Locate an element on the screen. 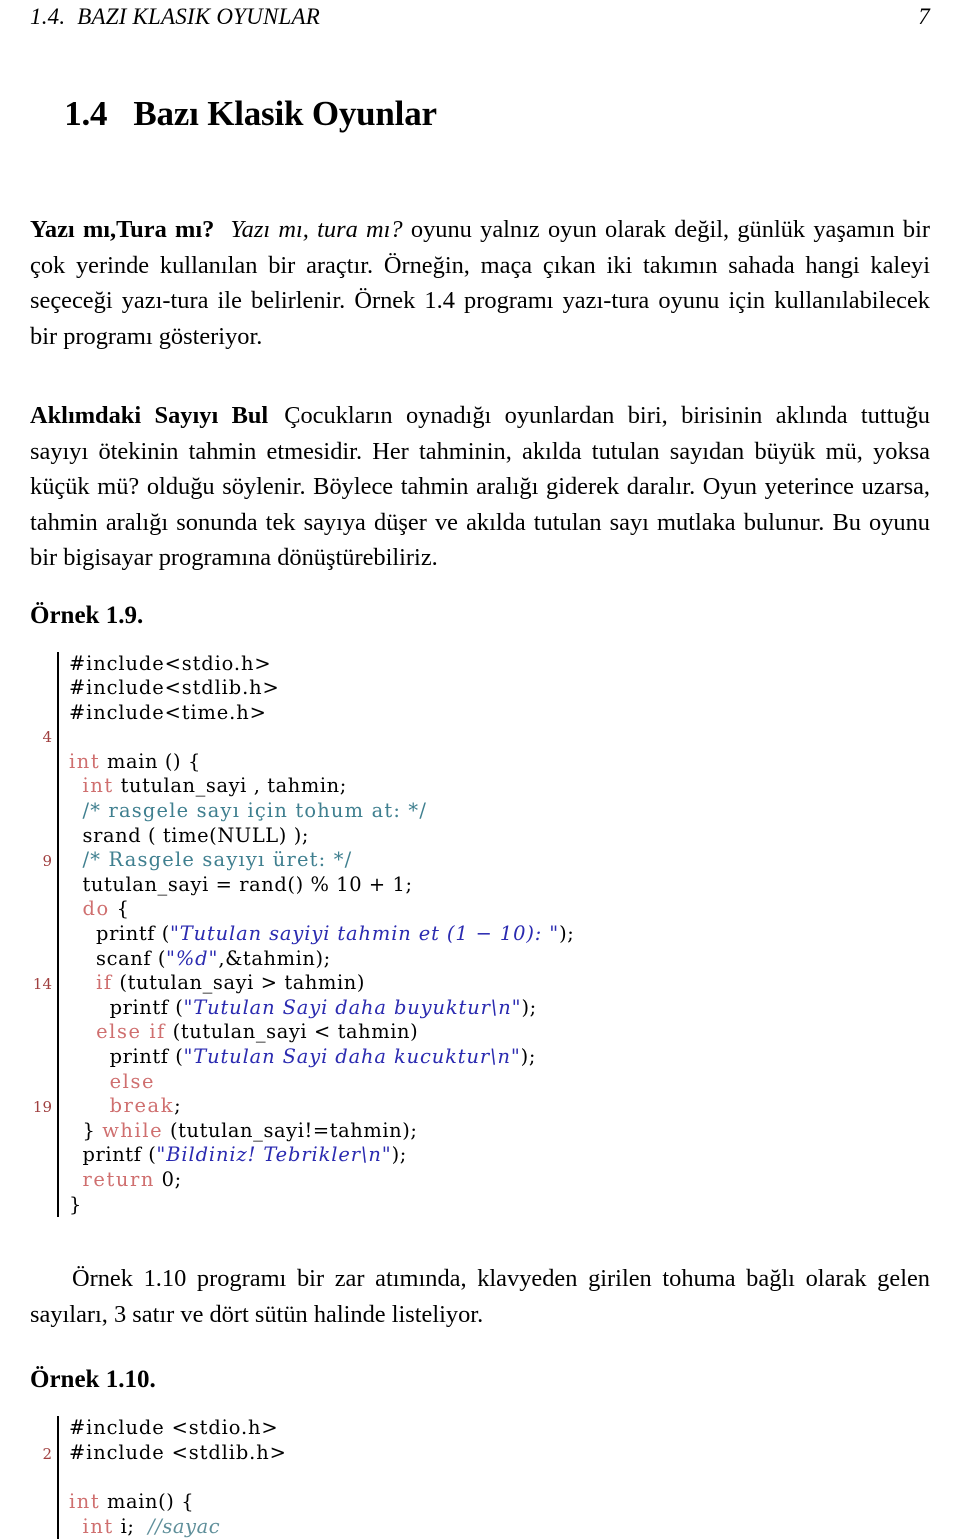 The width and height of the screenshot is (960, 1539). code-line: do { is located at coordinates (480, 910).